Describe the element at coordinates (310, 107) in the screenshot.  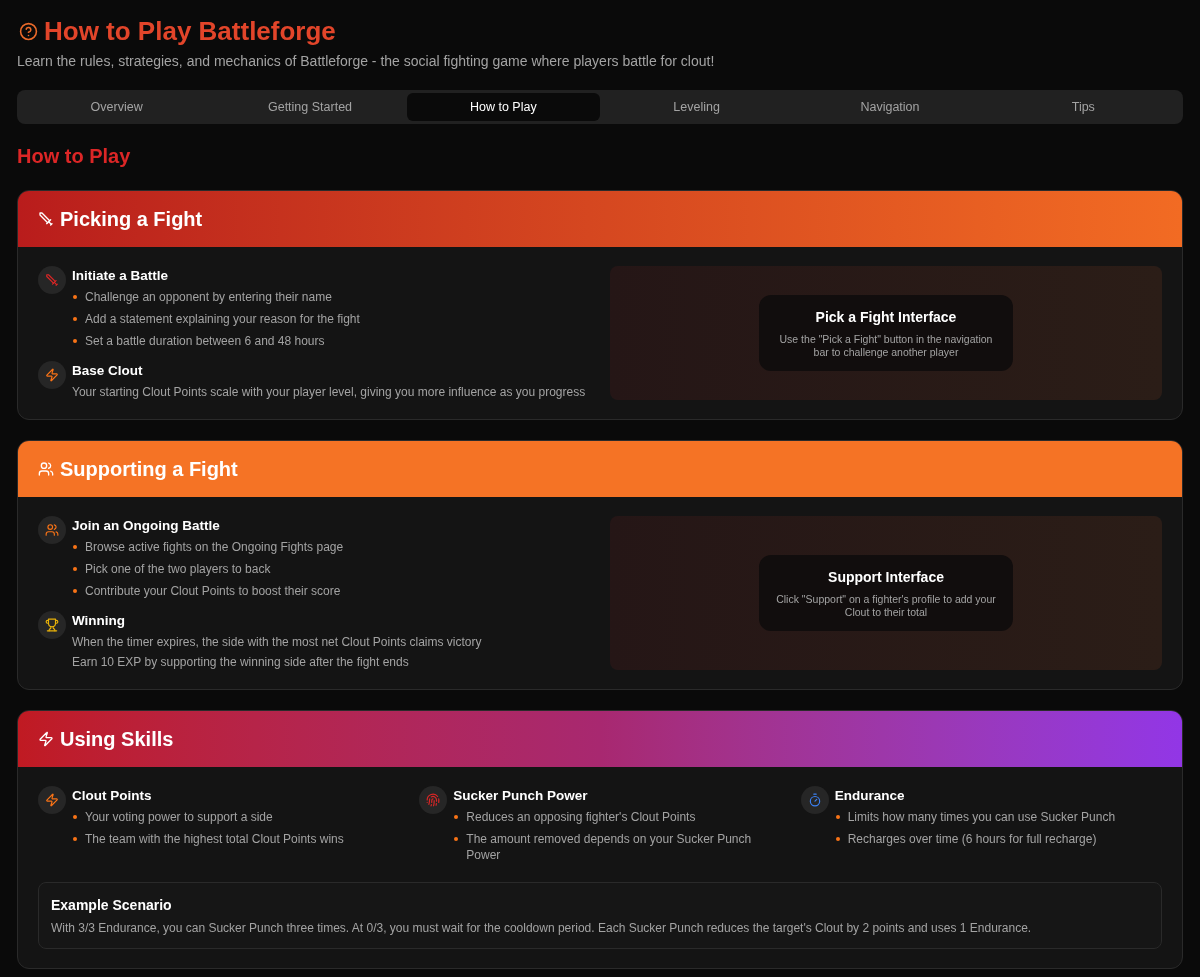
I see `tab: Getting Started` at that location.